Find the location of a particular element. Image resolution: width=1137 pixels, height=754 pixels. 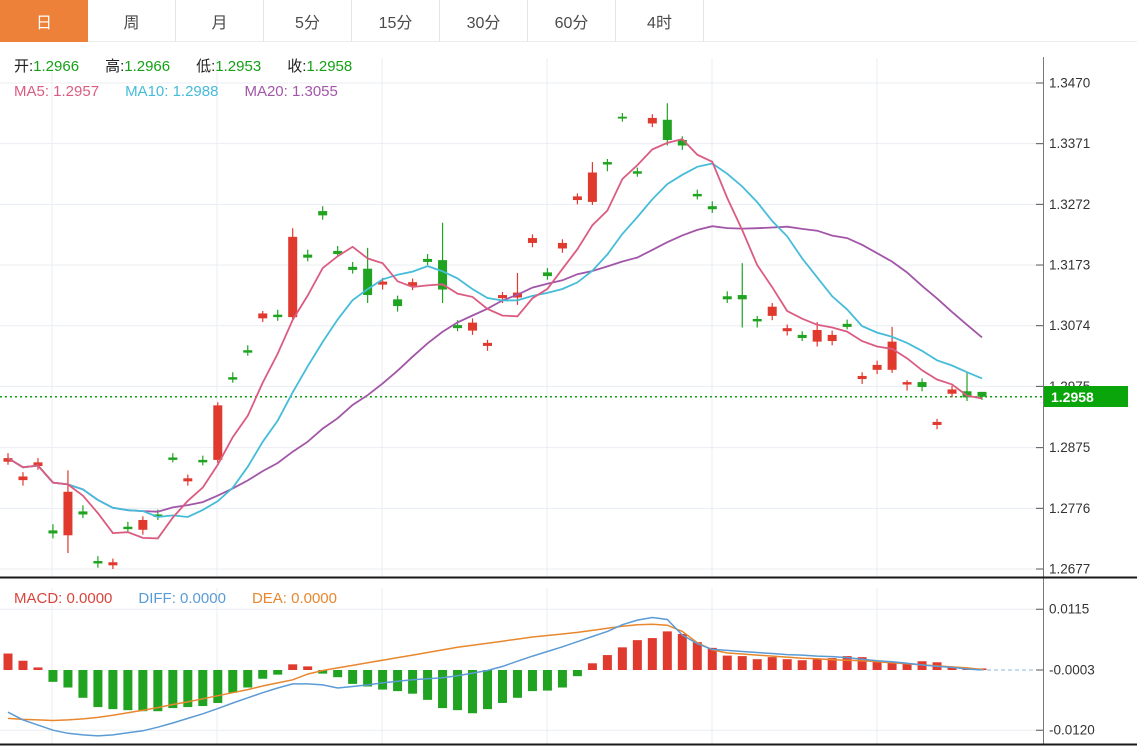

tab-4hour: 4时 is located at coordinates (660, 21).